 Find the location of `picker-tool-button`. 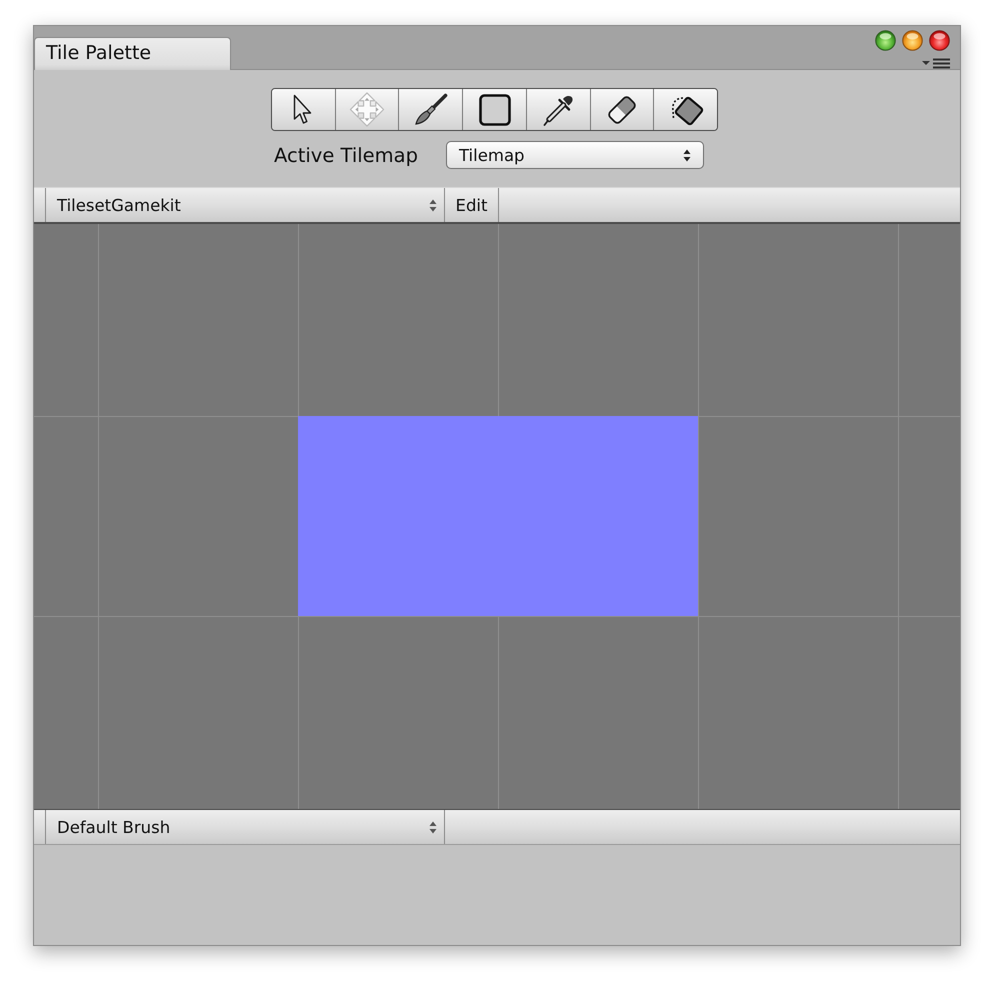

picker-tool-button is located at coordinates (558, 109).